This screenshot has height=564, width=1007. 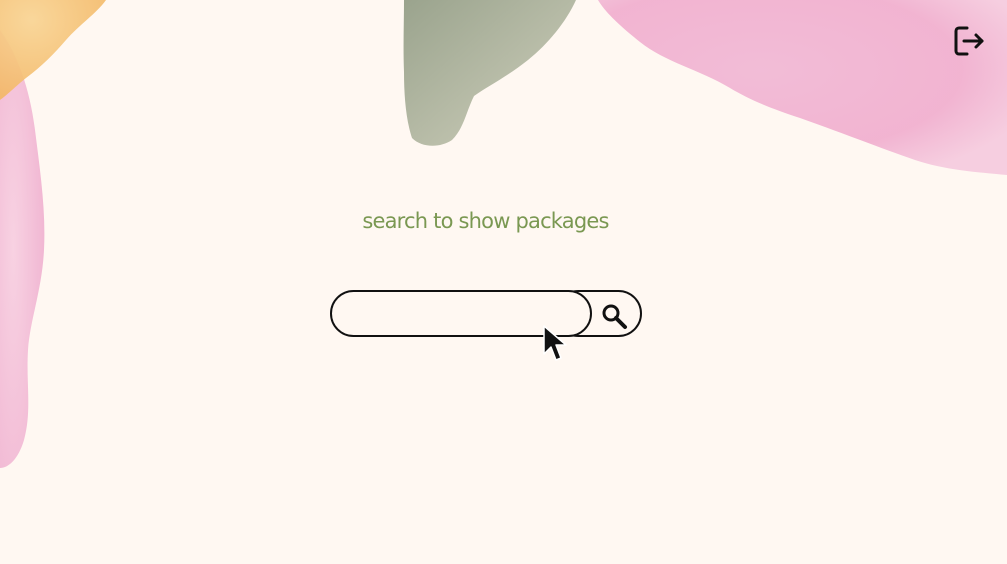 What do you see at coordinates (489, 73) in the screenshot?
I see `sage-watercolor-leaf` at bounding box center [489, 73].